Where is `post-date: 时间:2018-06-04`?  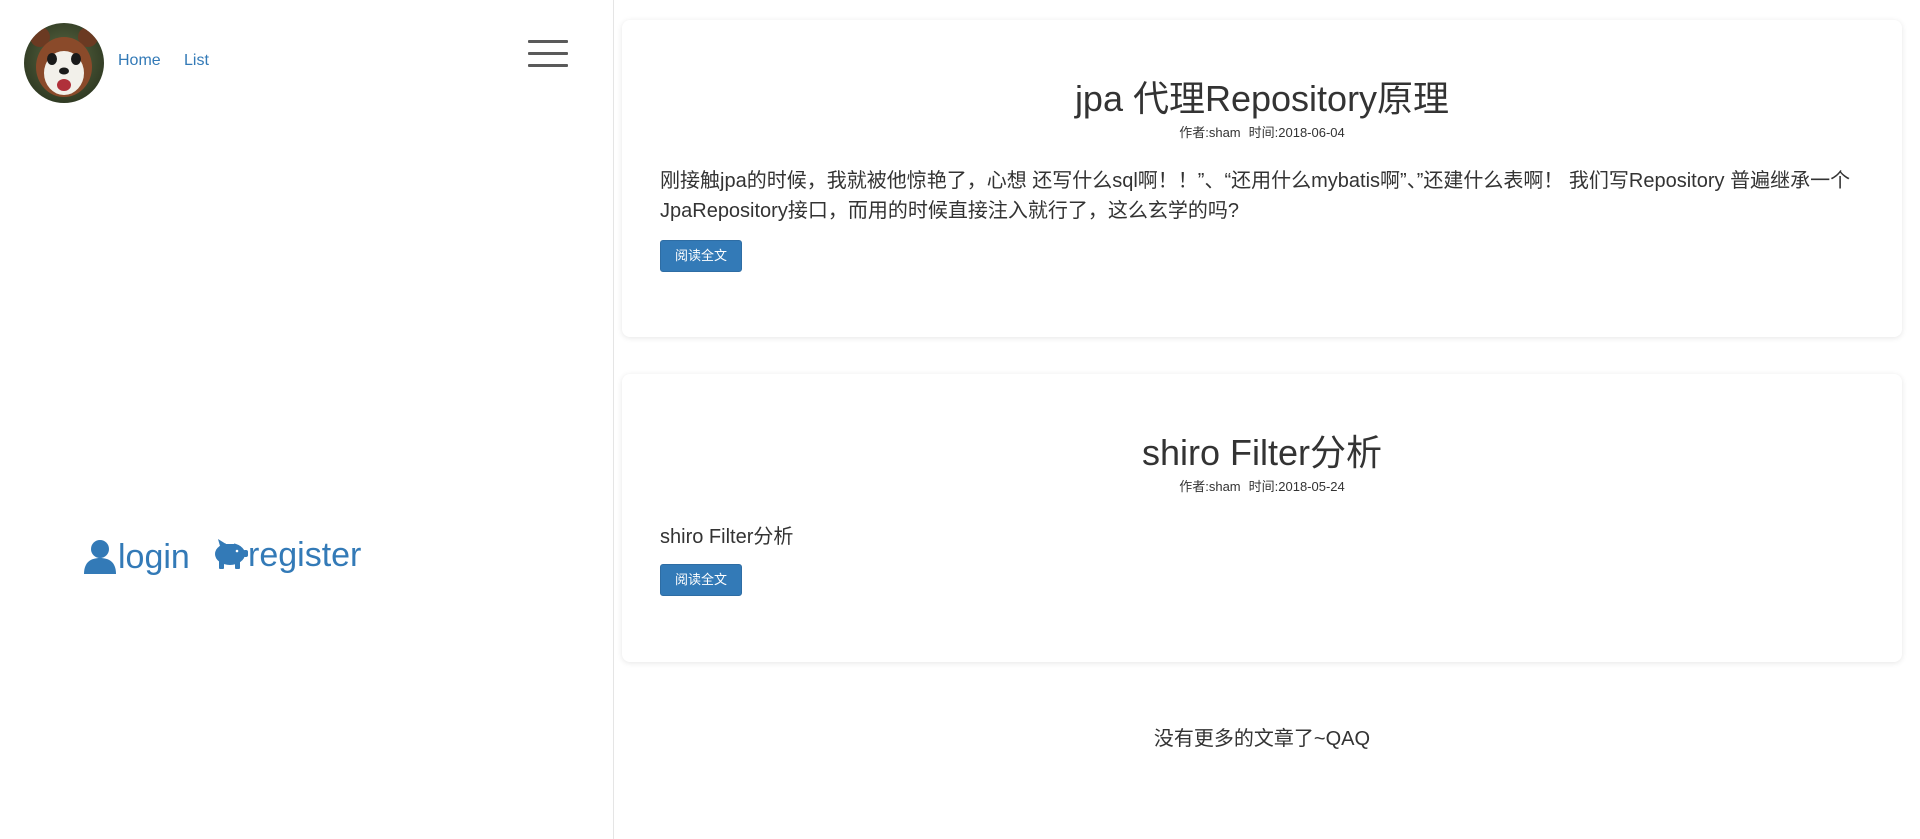 post-date: 时间:2018-06-04 is located at coordinates (1296, 132).